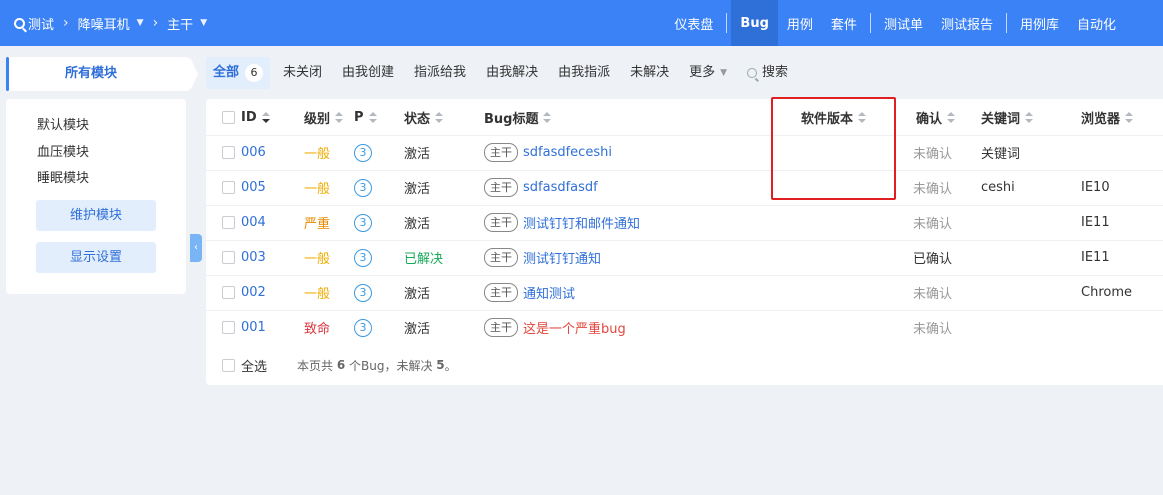  What do you see at coordinates (238, 73) in the screenshot?
I see `tab-all: 全部 6` at bounding box center [238, 73].